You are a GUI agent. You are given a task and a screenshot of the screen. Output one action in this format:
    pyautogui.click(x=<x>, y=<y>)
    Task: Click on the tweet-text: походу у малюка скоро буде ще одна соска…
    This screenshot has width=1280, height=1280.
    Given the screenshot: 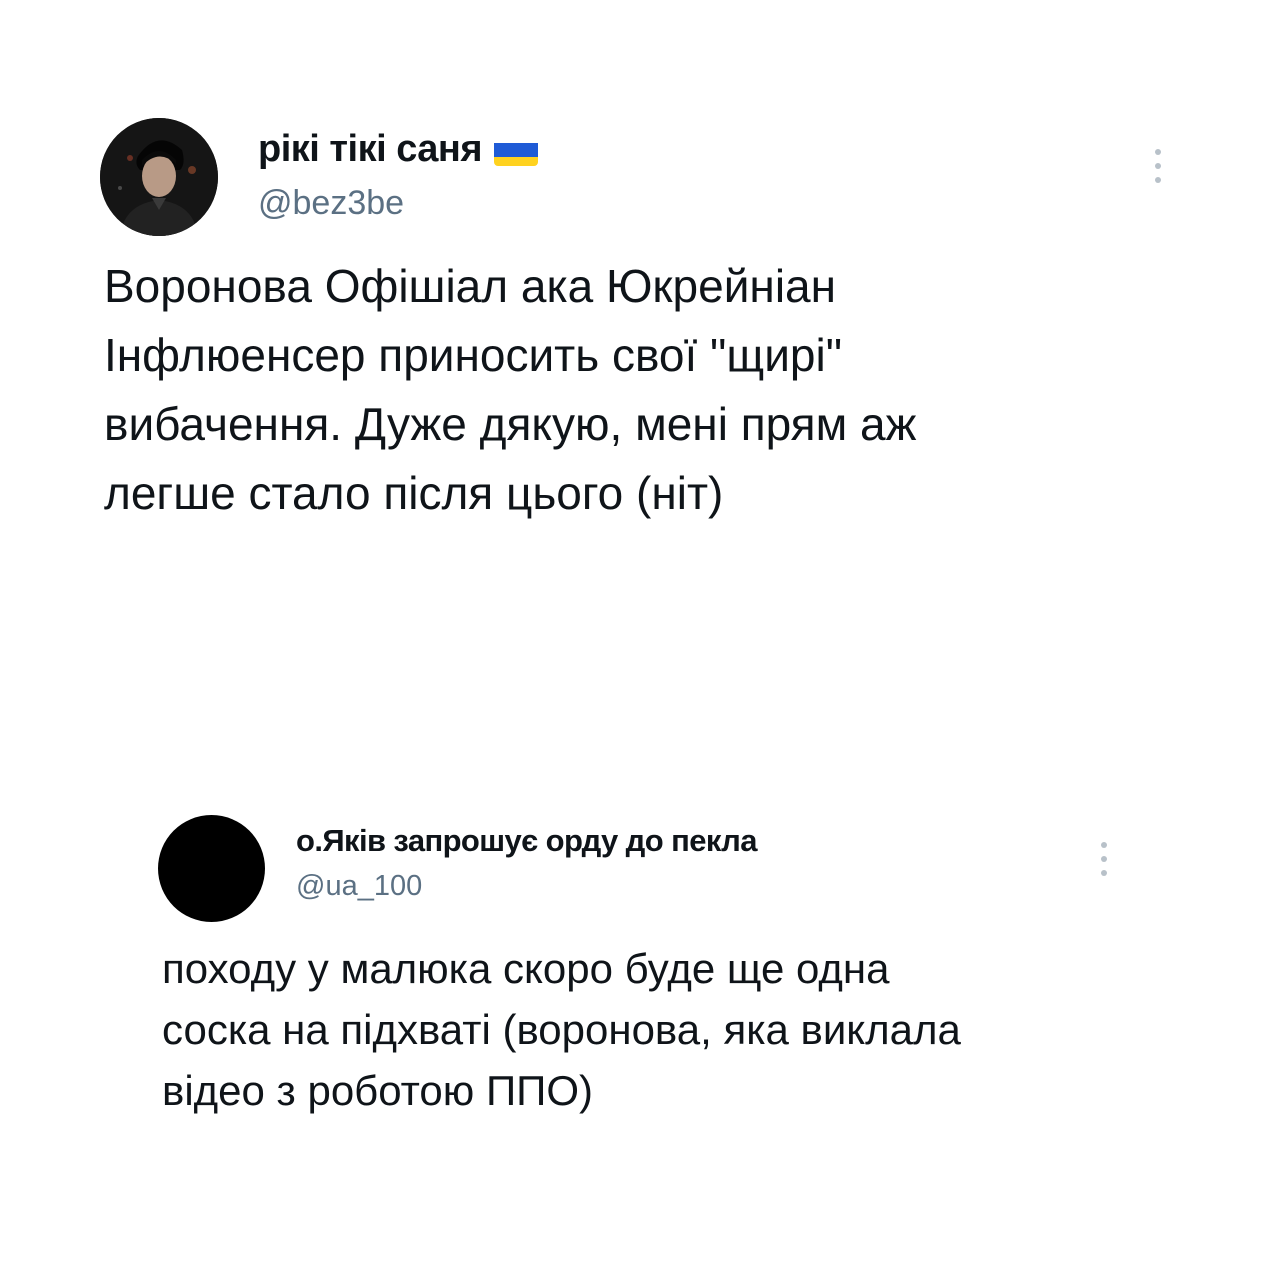 What is the action you would take?
    pyautogui.click(x=662, y=1029)
    